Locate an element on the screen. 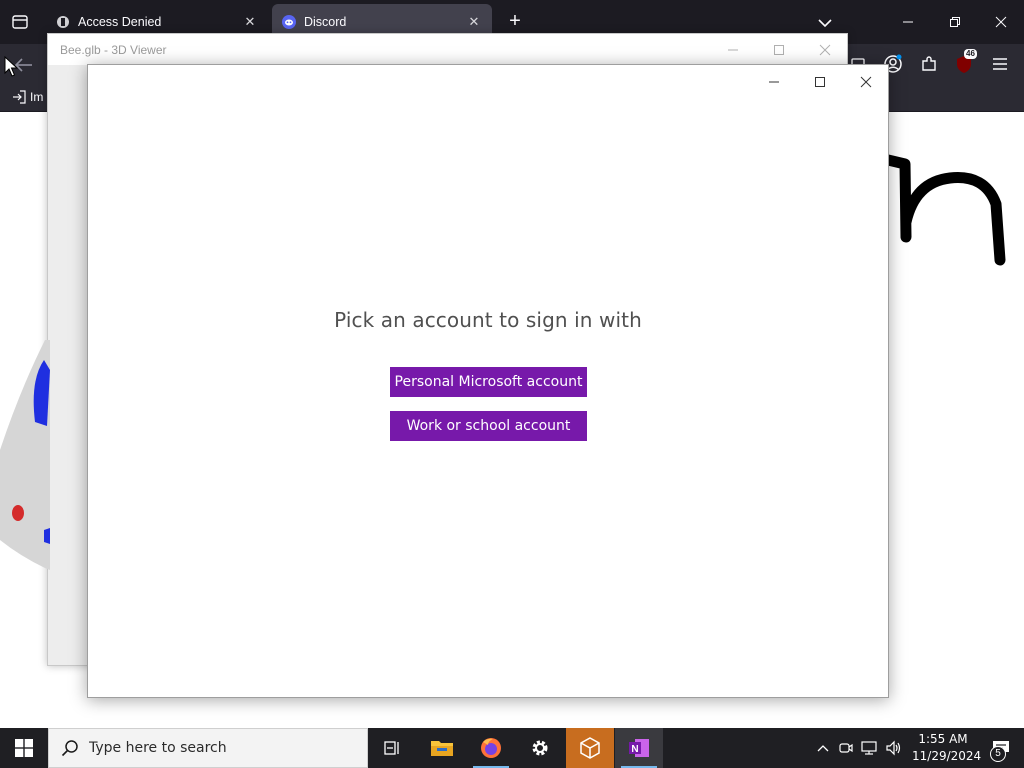 The width and height of the screenshot is (1024, 768). shield-badge-icon is located at coordinates (63, 22).